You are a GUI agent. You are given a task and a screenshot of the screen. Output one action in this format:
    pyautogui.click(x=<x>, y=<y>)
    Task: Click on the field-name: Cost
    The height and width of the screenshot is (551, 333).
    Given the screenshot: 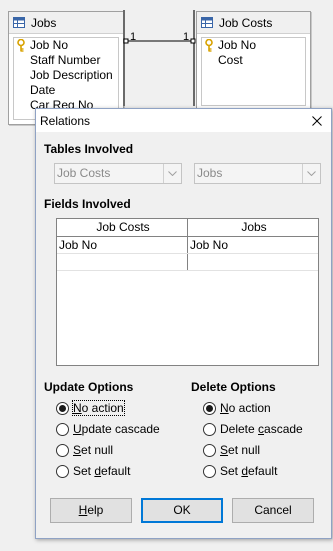 What is the action you would take?
    pyautogui.click(x=230, y=60)
    